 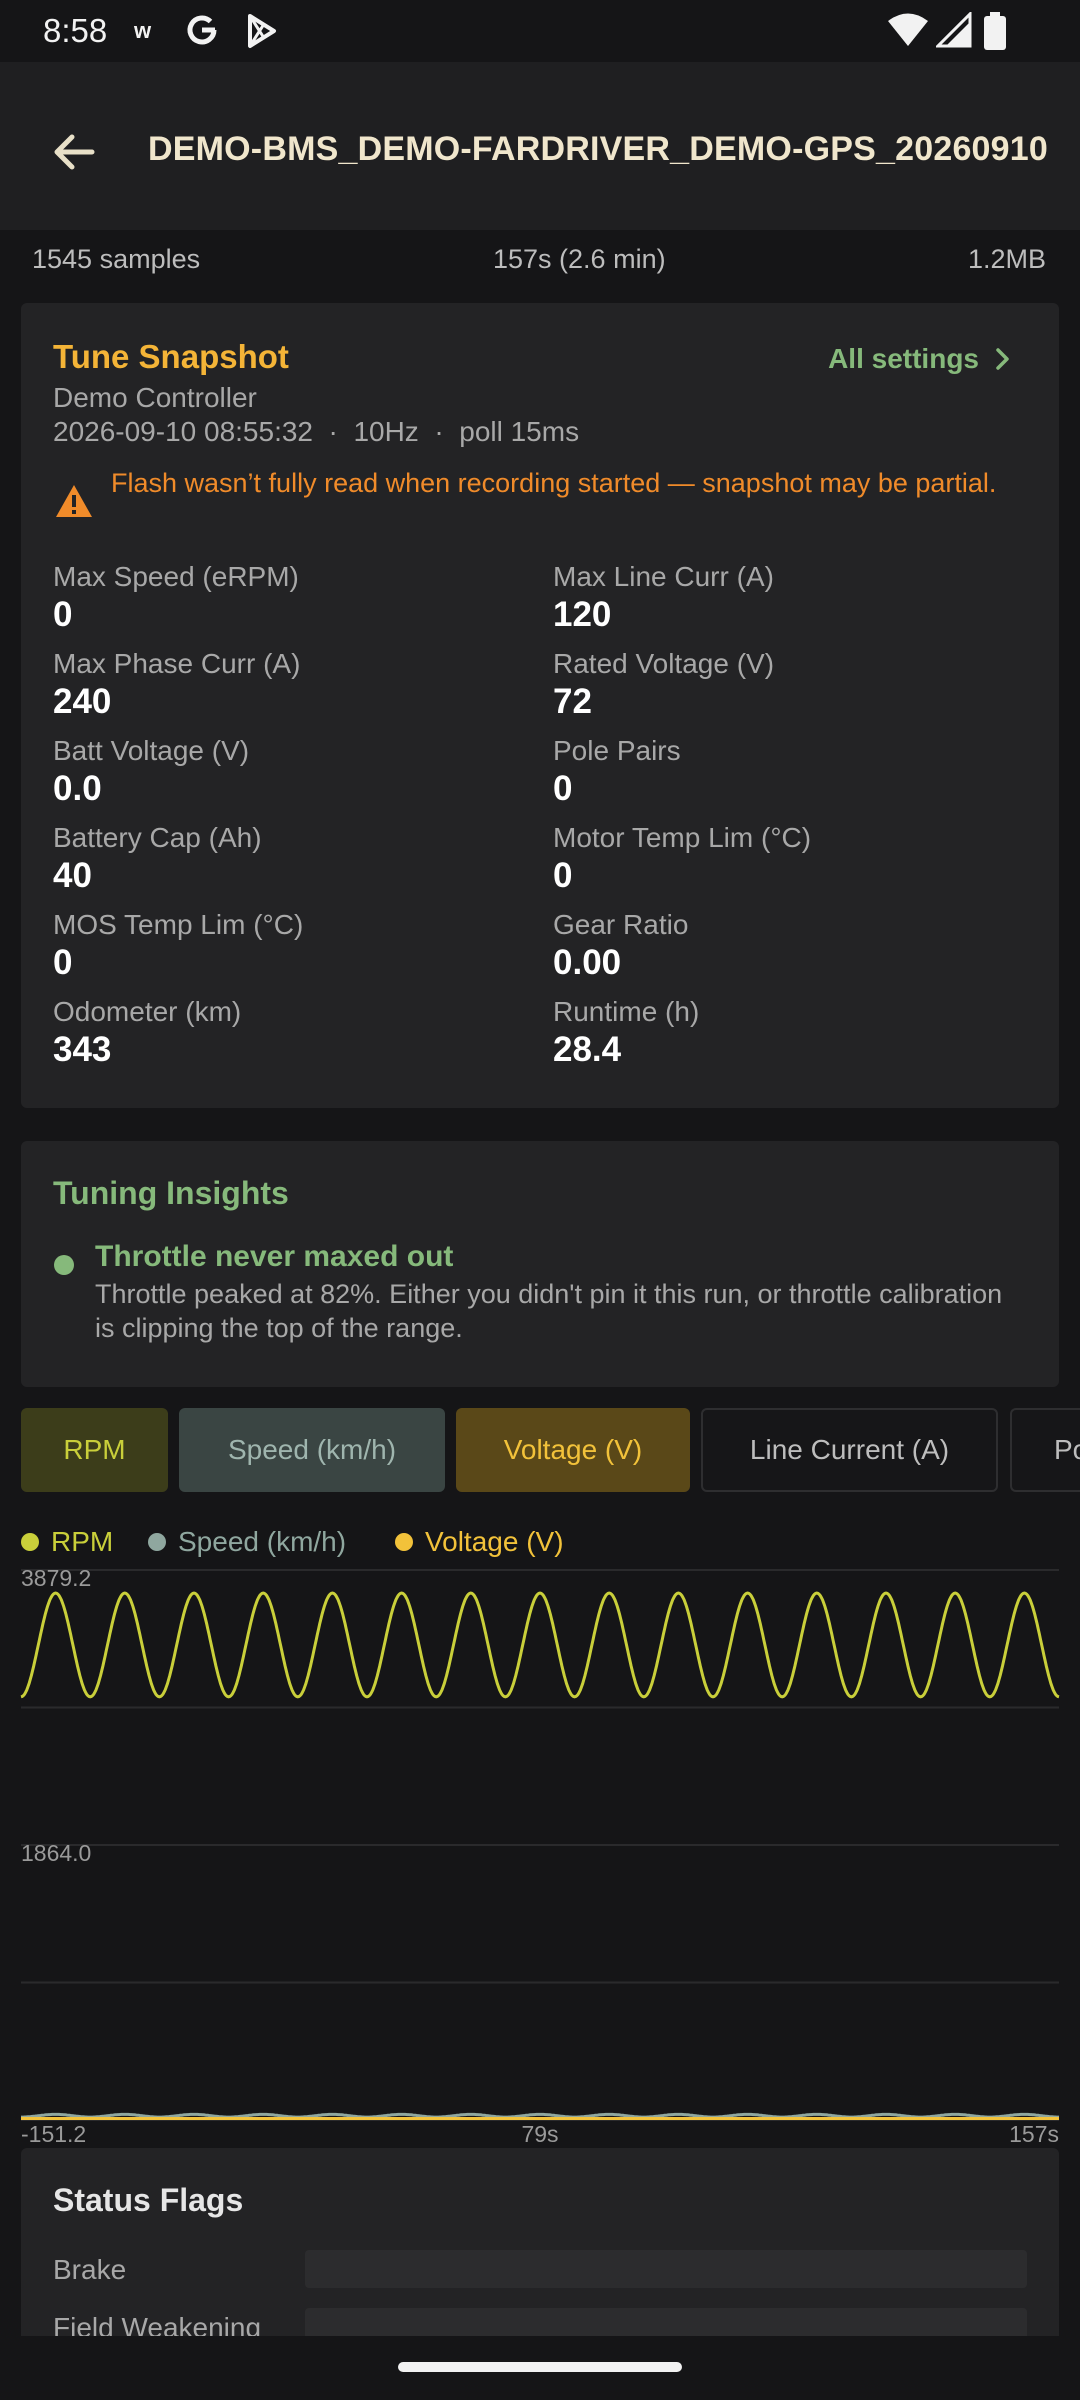 I want to click on flag-label-brake: Brake, so click(x=90, y=2269).